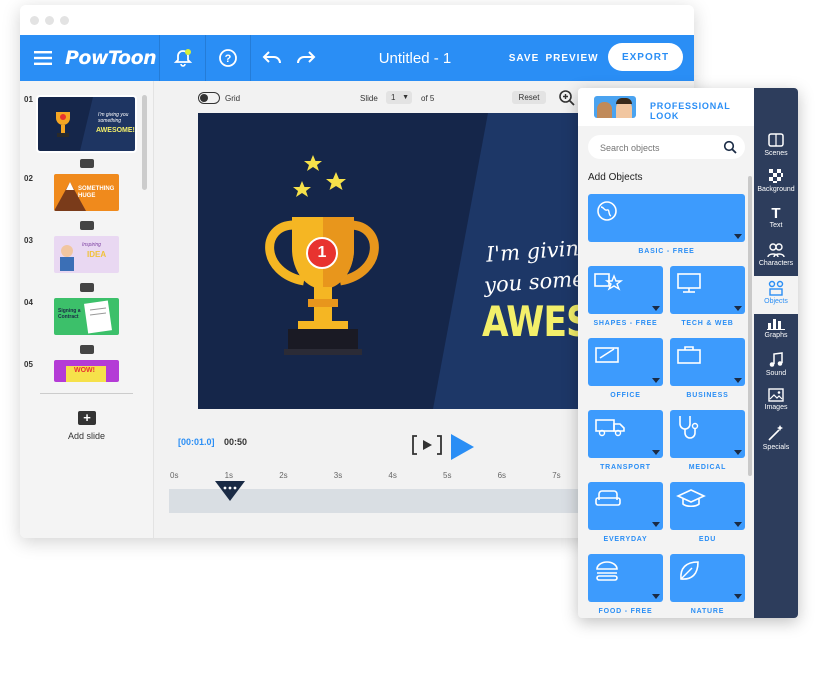  Describe the element at coordinates (707, 539) in the screenshot. I see `tile-label: EDU` at that location.